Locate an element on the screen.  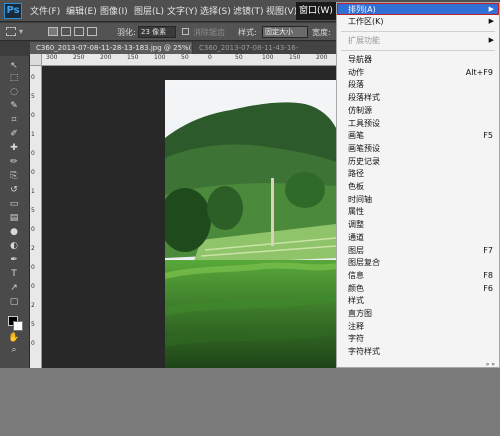
menu-item: 信息 is located at coordinates (356, 275).